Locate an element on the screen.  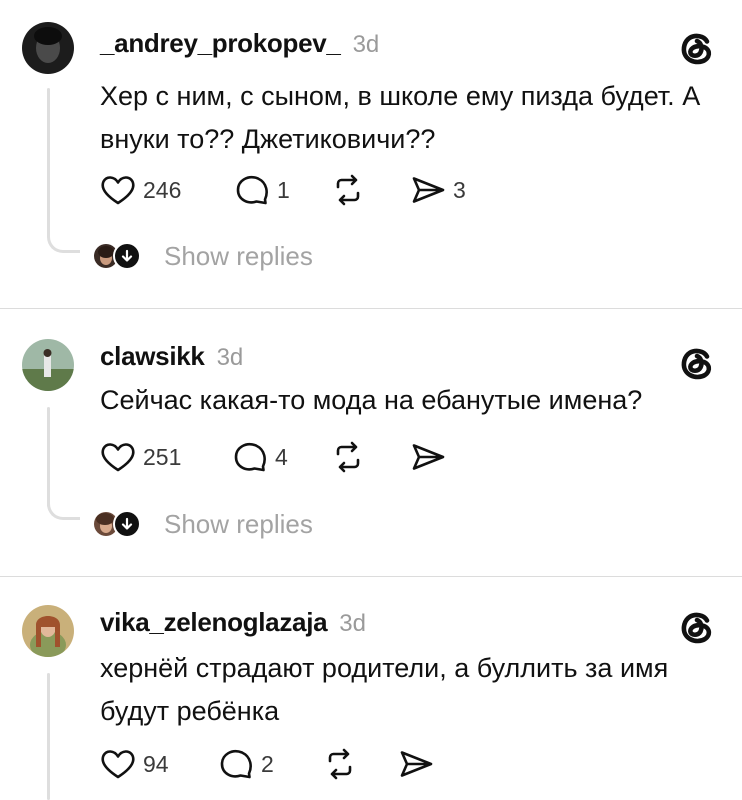
username: vika_zelenoglazaja is located at coordinates (214, 622).